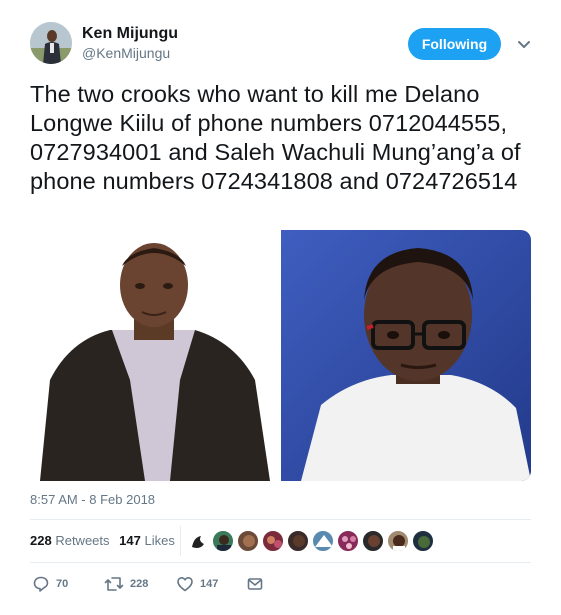 The height and width of the screenshot is (615, 561). What do you see at coordinates (524, 44) in the screenshot?
I see `chevron-down-icon` at bounding box center [524, 44].